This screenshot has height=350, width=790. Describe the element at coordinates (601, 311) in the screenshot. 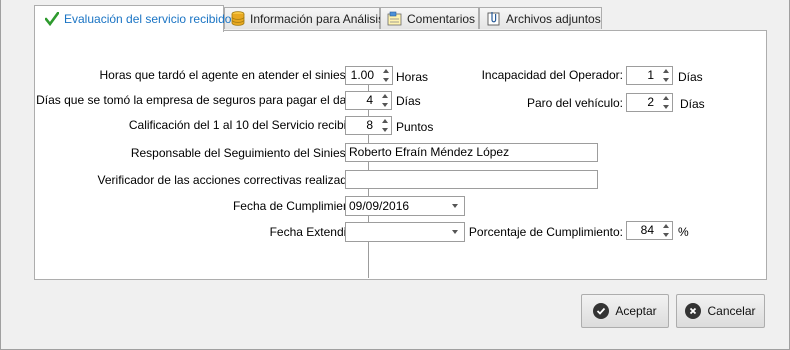

I see `check-circle-icon` at that location.